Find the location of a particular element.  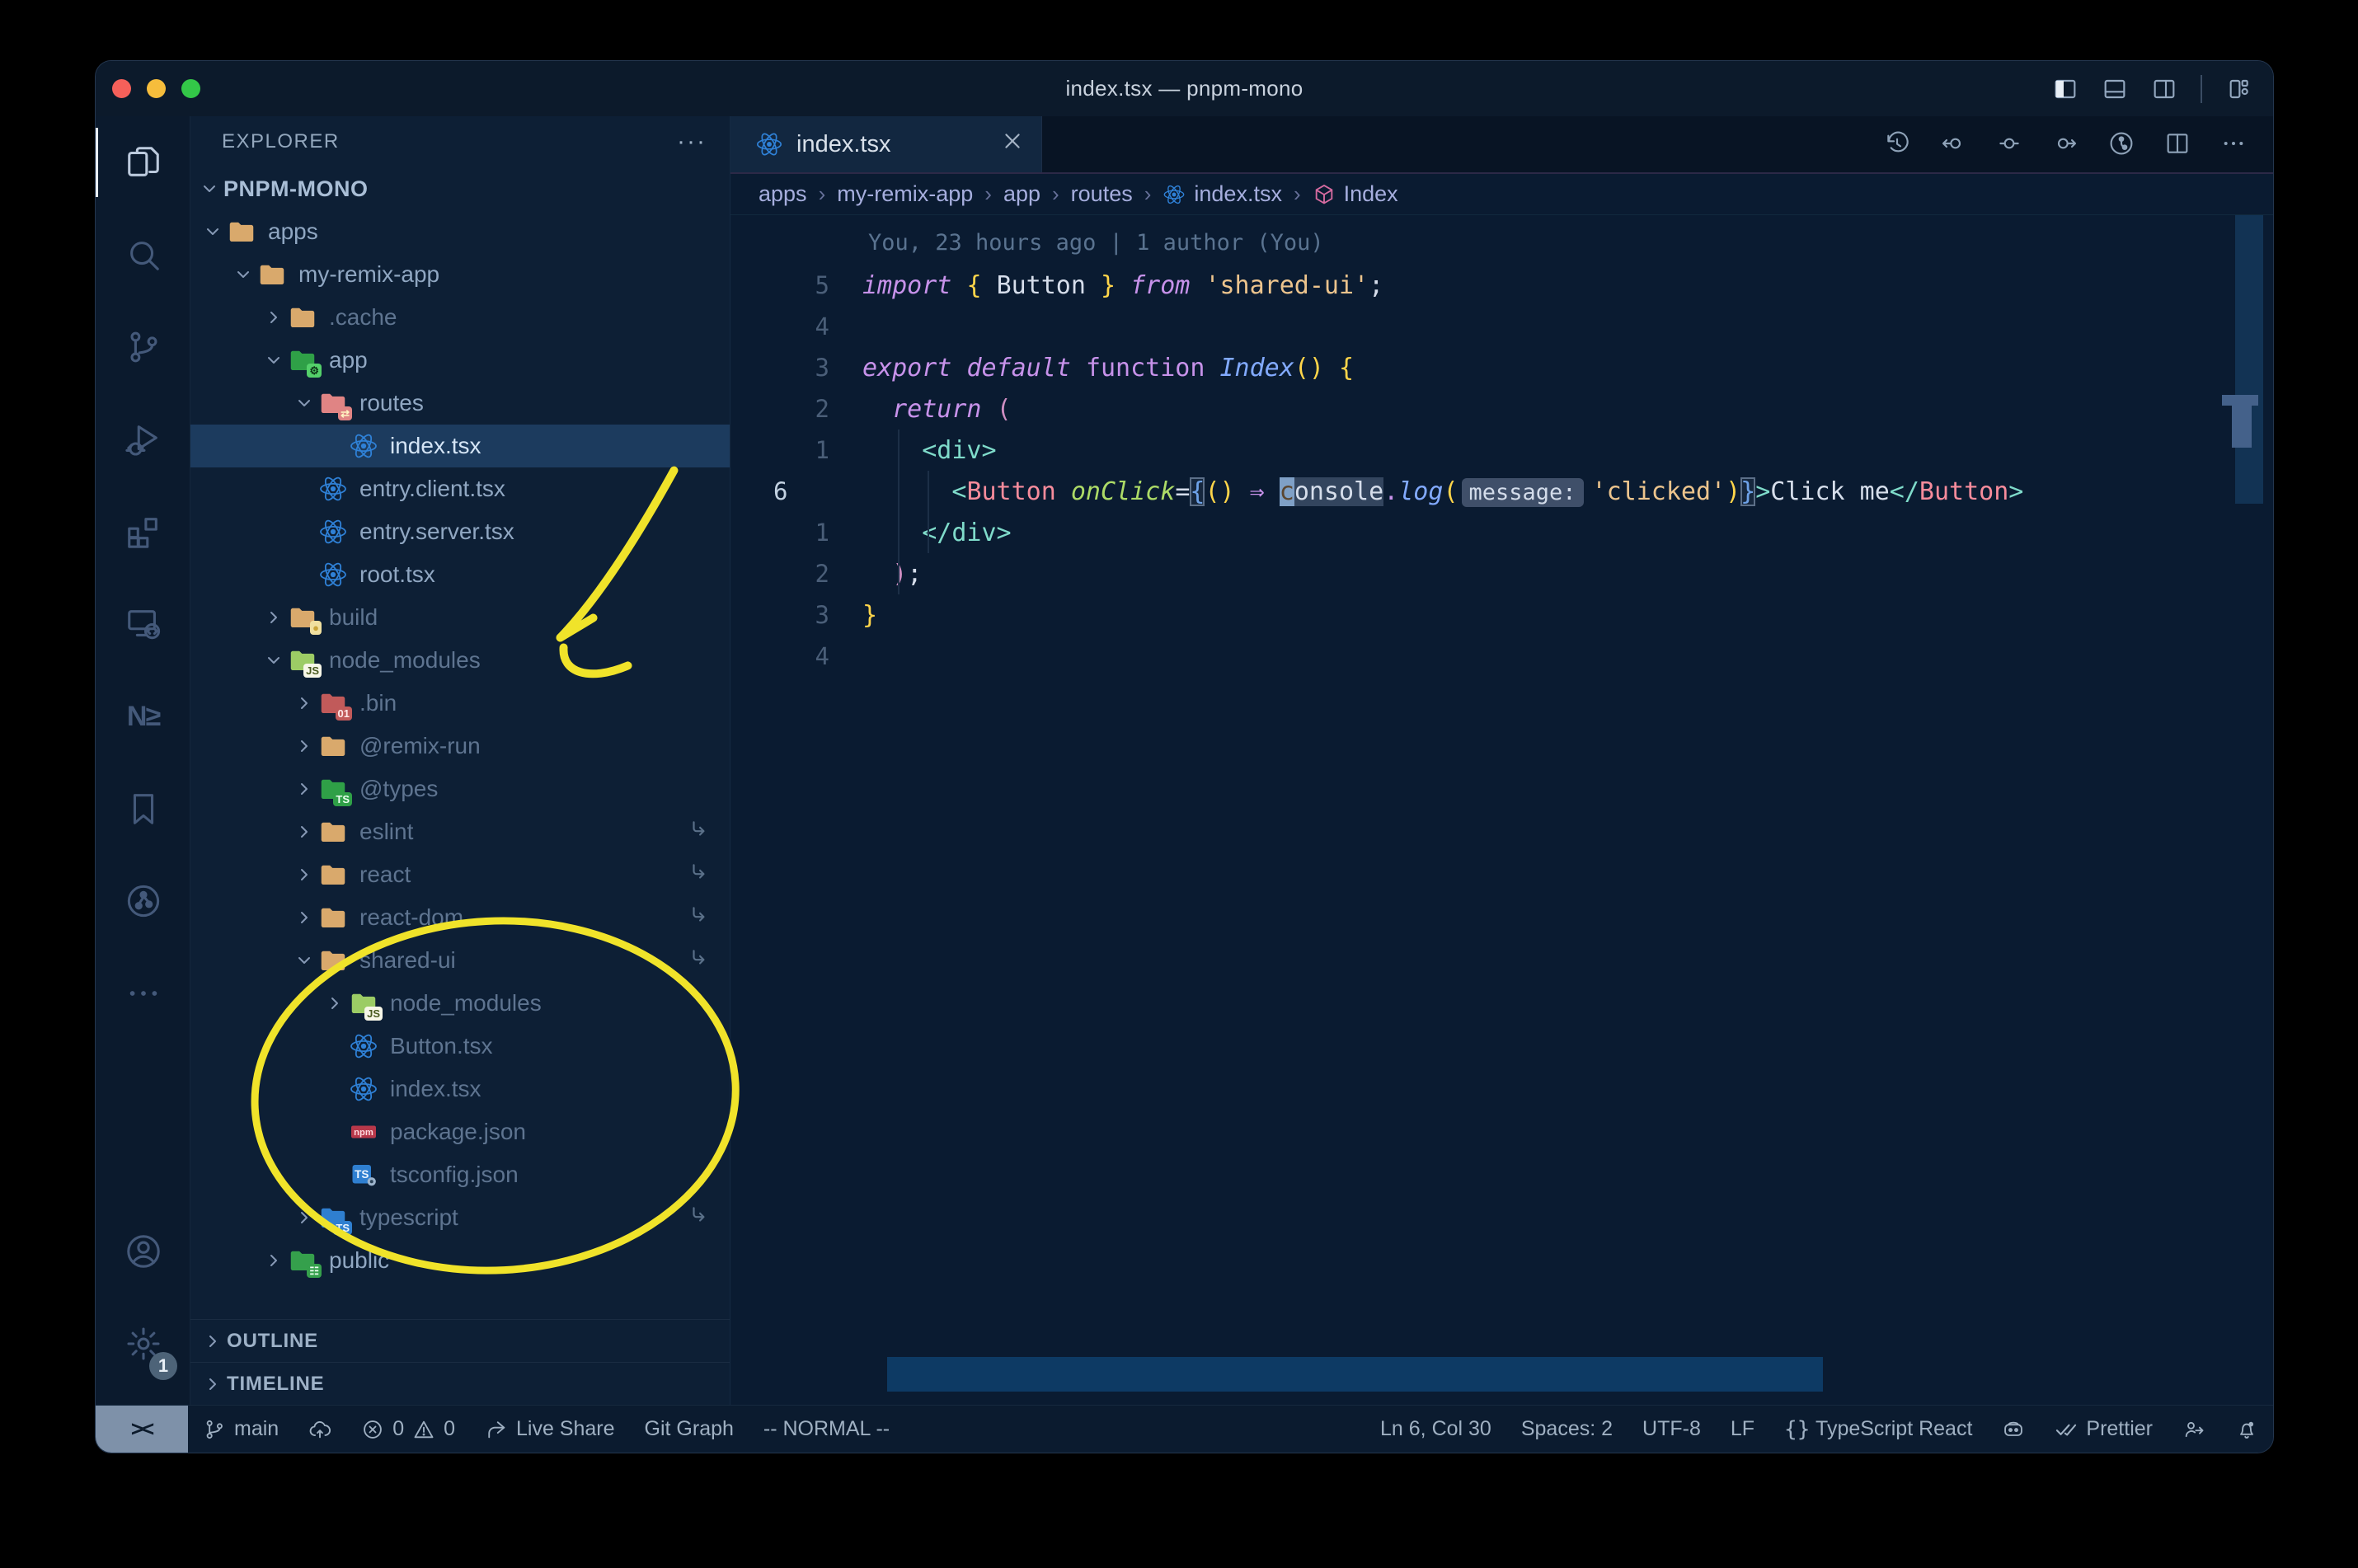

line-number: 5 is located at coordinates (796, 285).